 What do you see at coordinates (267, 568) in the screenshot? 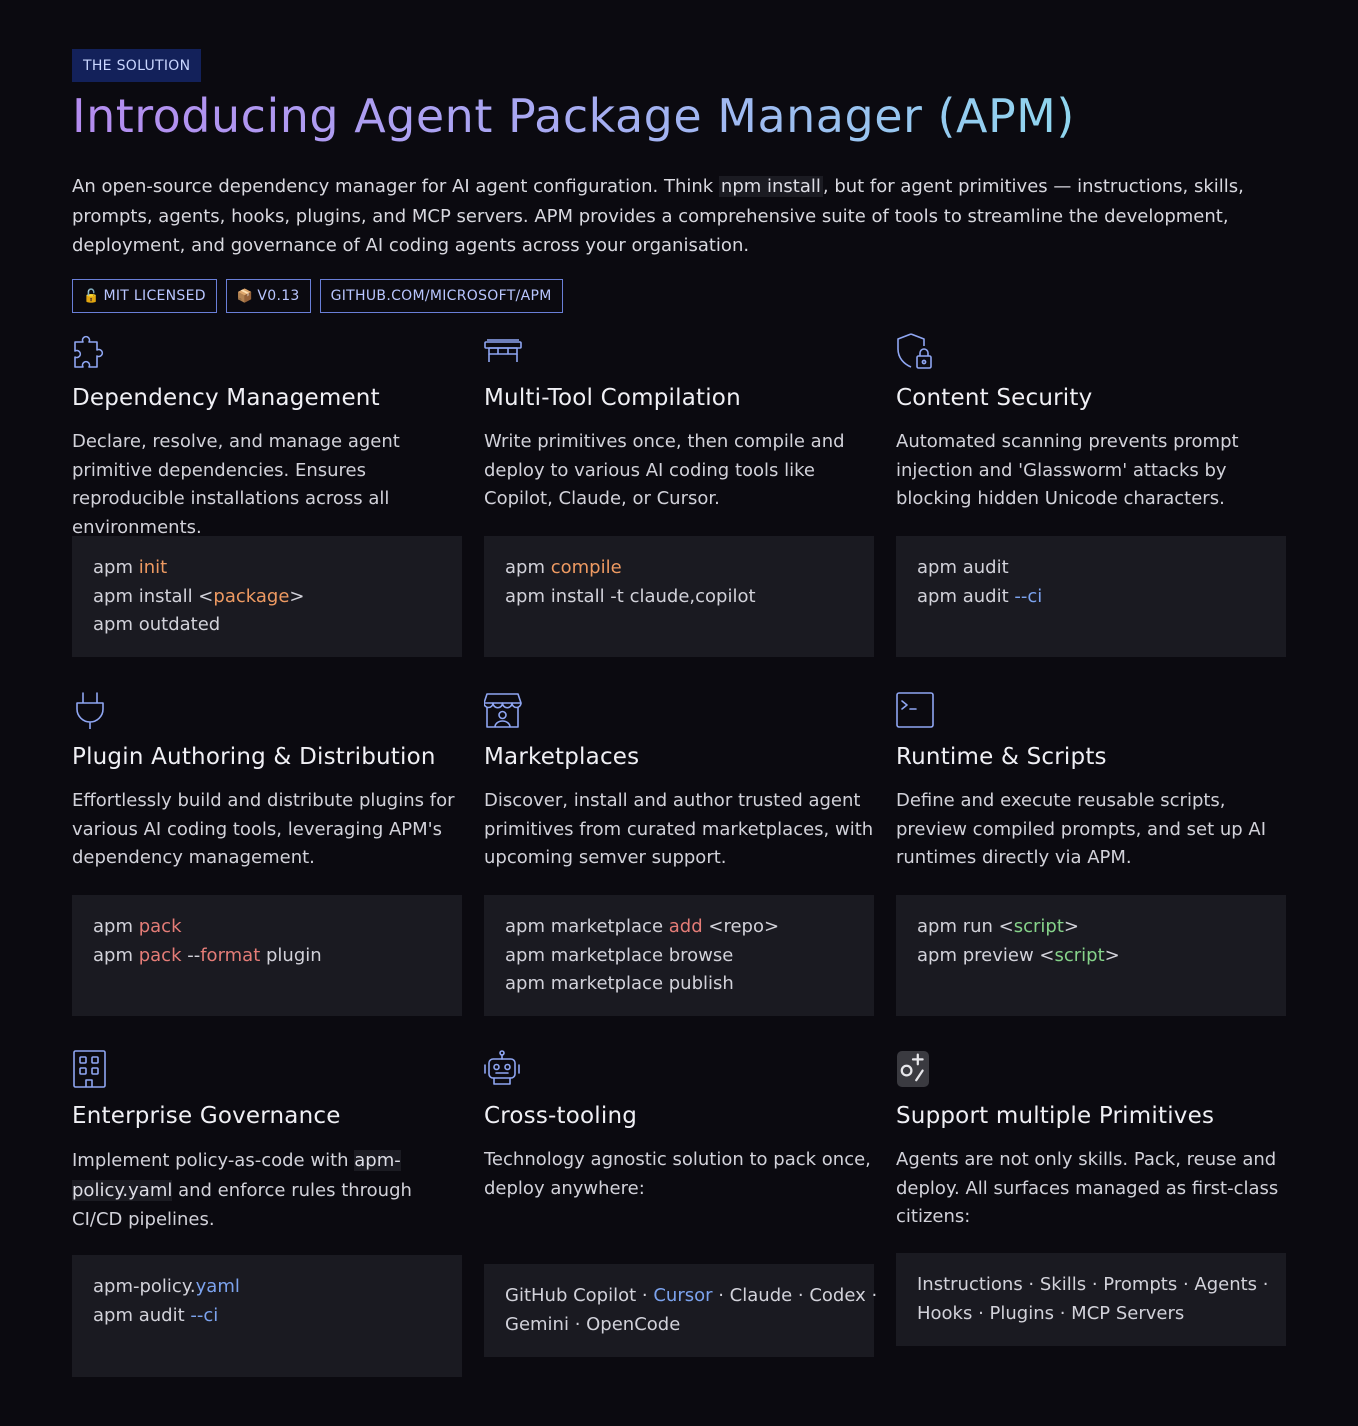
I see `code-line: apm init` at bounding box center [267, 568].